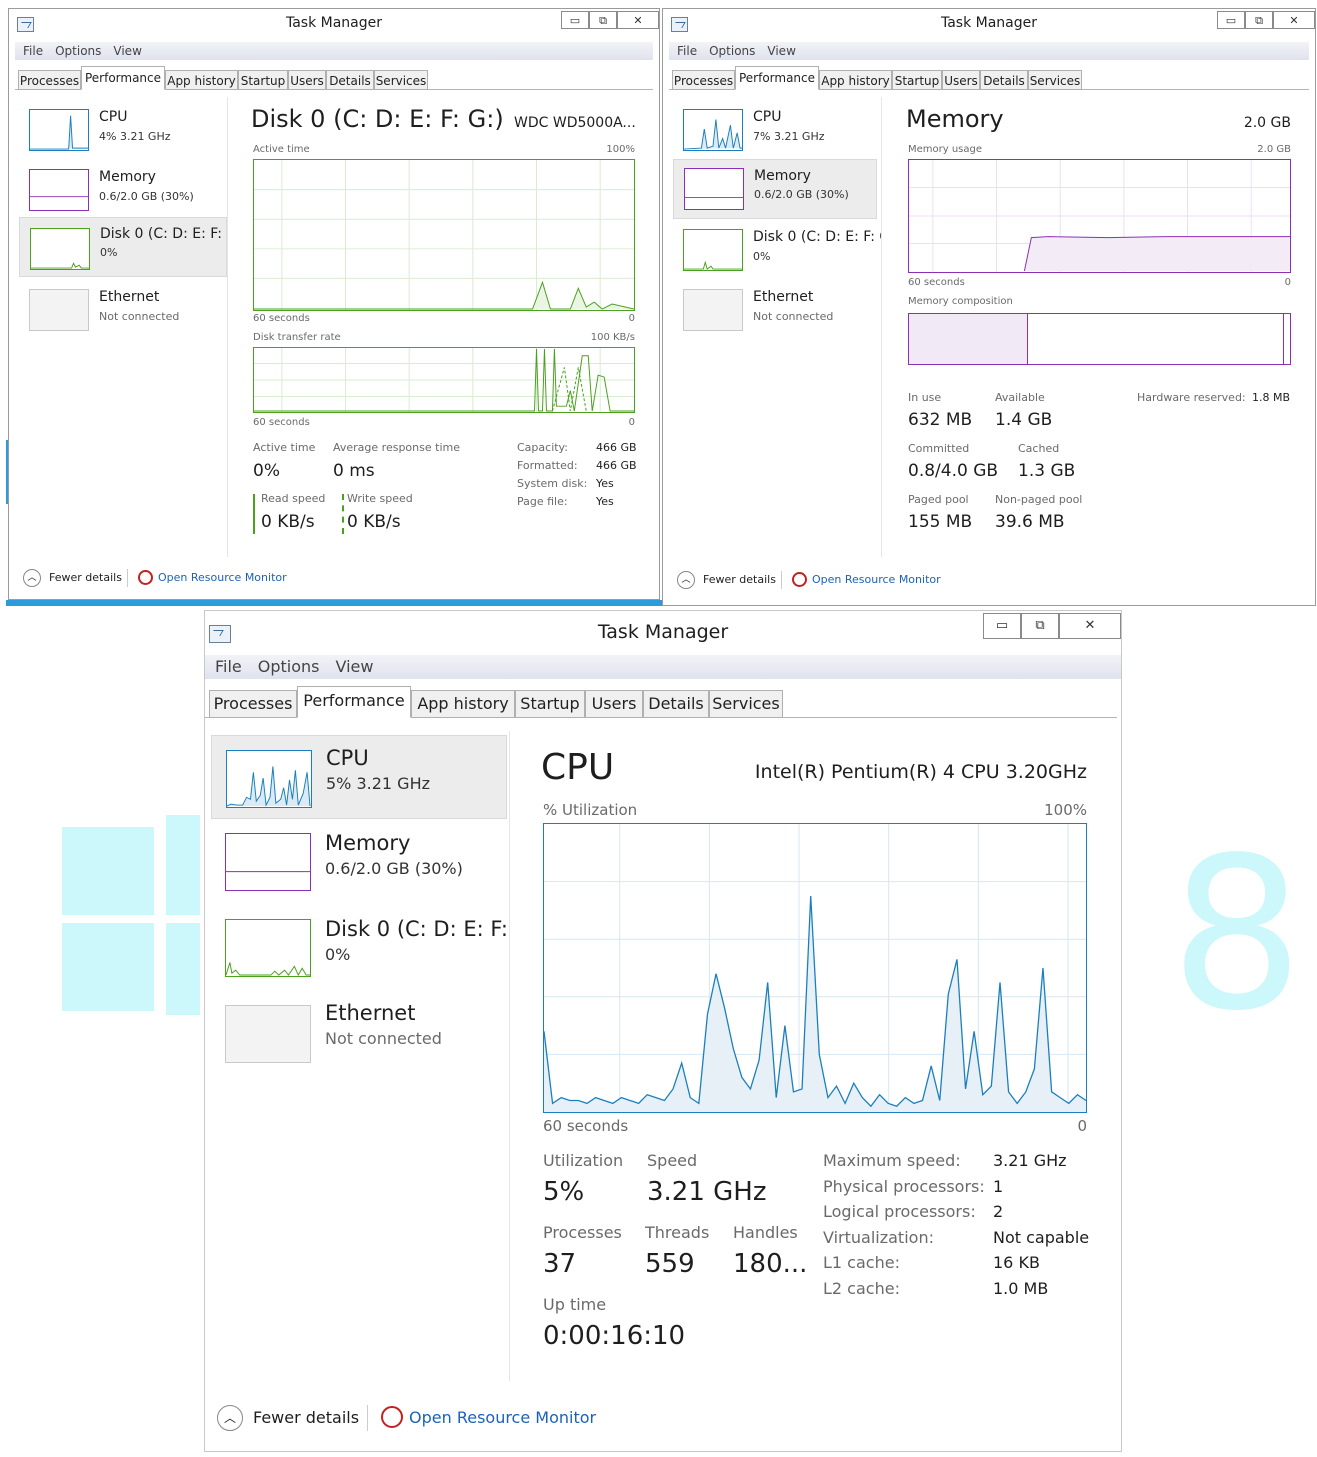  Describe the element at coordinates (281, 422) in the screenshot. I see `transfer-seconds: 60 seconds` at that location.